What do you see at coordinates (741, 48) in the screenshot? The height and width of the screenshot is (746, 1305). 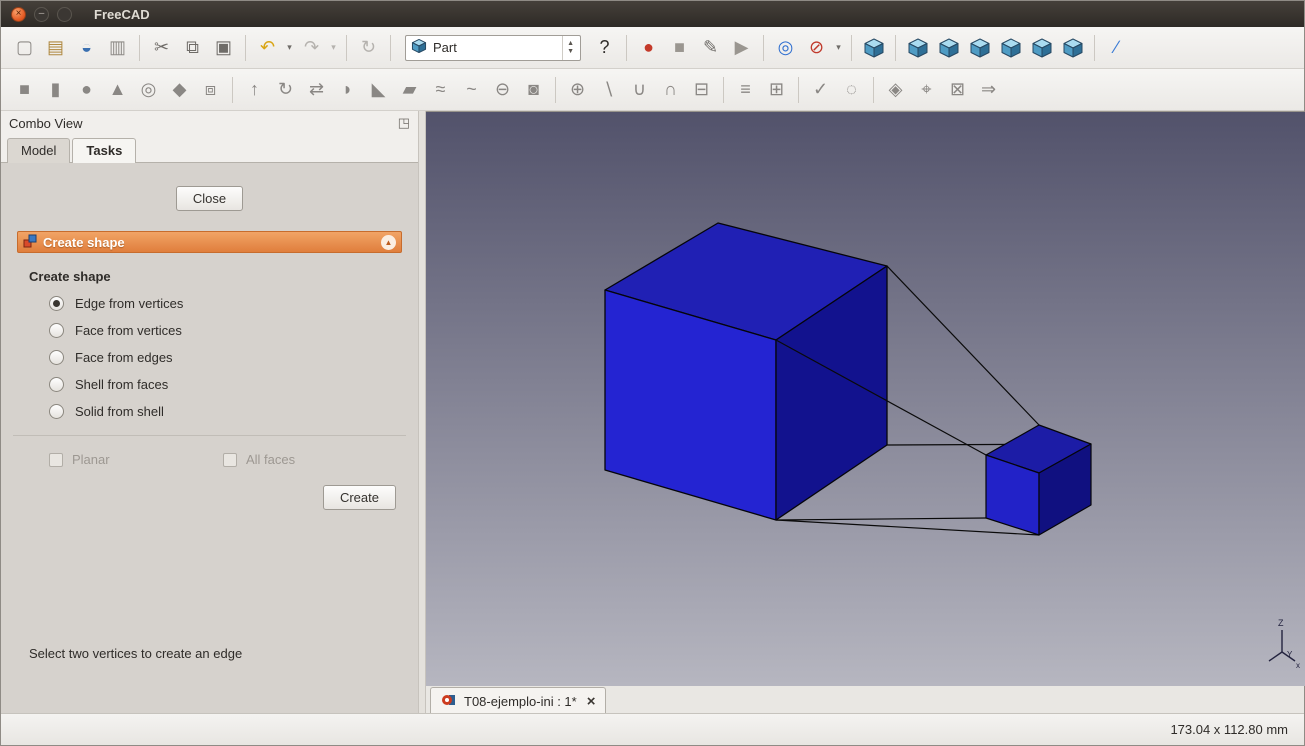 I see `macro-execute-icon: ▶` at bounding box center [741, 48].